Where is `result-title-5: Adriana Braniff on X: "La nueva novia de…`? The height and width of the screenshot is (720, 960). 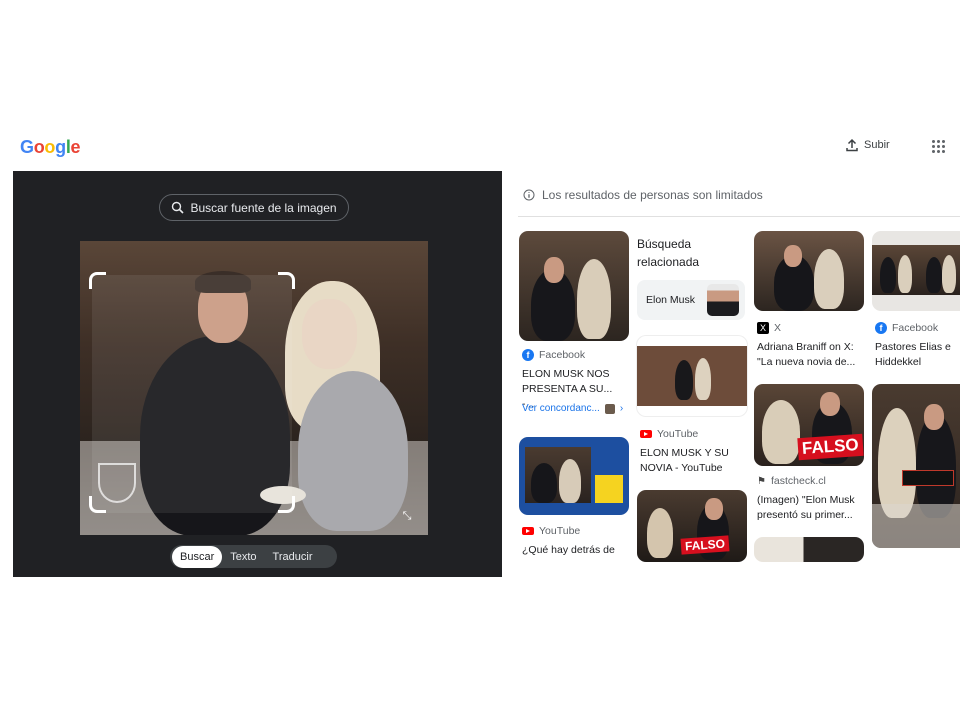
result-title-5: Adriana Braniff on X: "La nueva novia de… is located at coordinates (810, 355).